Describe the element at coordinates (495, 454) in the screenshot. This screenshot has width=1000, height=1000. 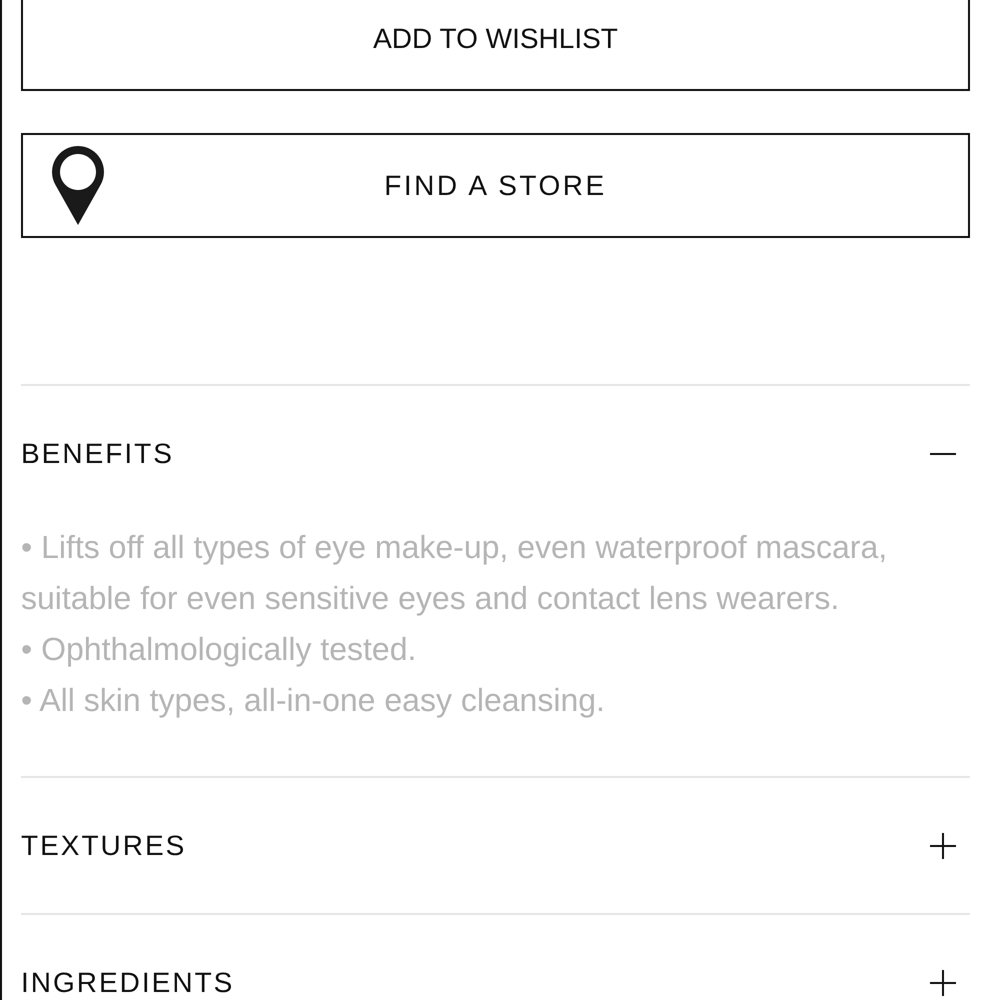
I see `accordion-header: BENEFITS` at that location.